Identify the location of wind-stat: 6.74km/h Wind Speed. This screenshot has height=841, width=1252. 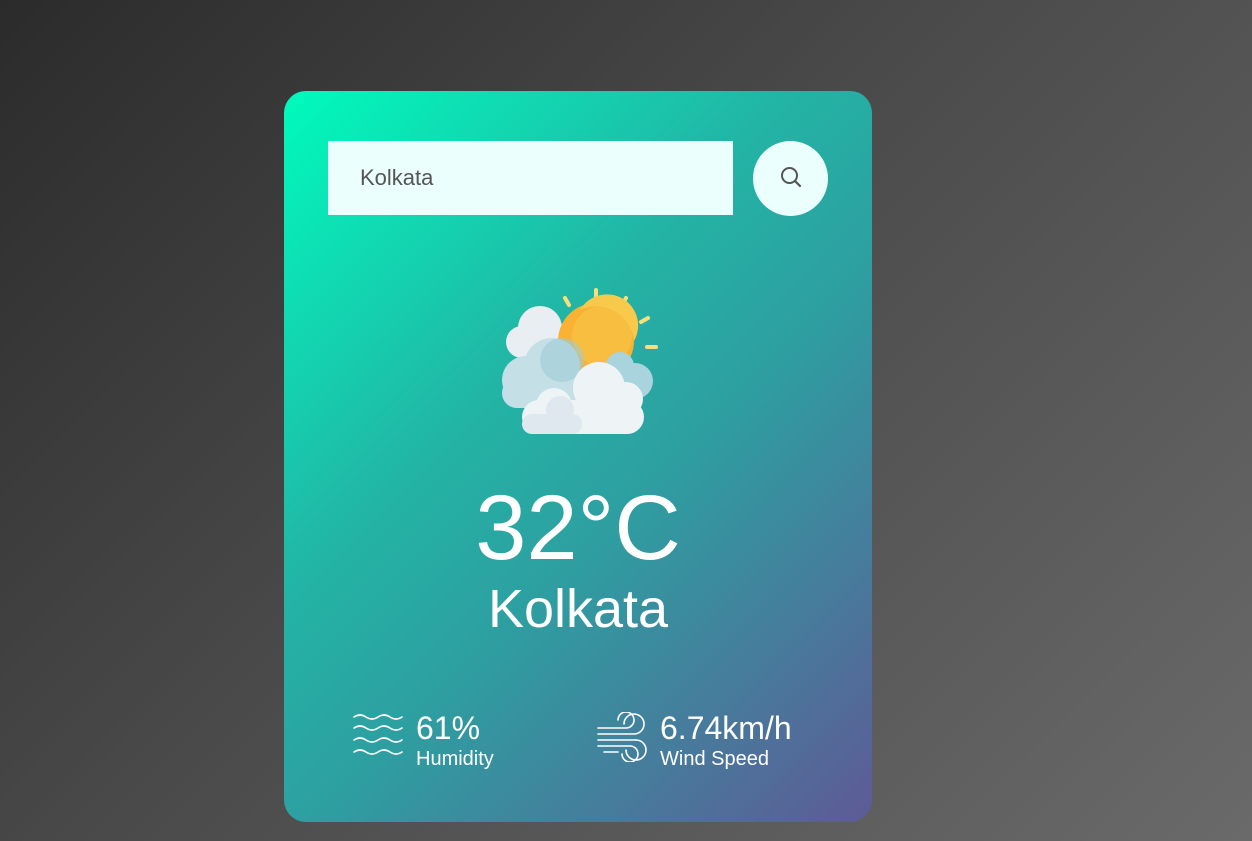
(694, 740).